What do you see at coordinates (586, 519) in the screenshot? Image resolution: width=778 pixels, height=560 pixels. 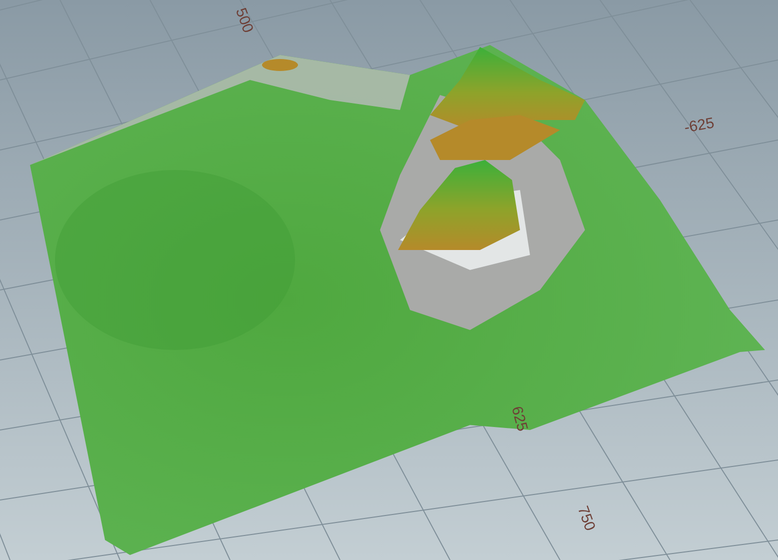 I see `grid-label: 750` at bounding box center [586, 519].